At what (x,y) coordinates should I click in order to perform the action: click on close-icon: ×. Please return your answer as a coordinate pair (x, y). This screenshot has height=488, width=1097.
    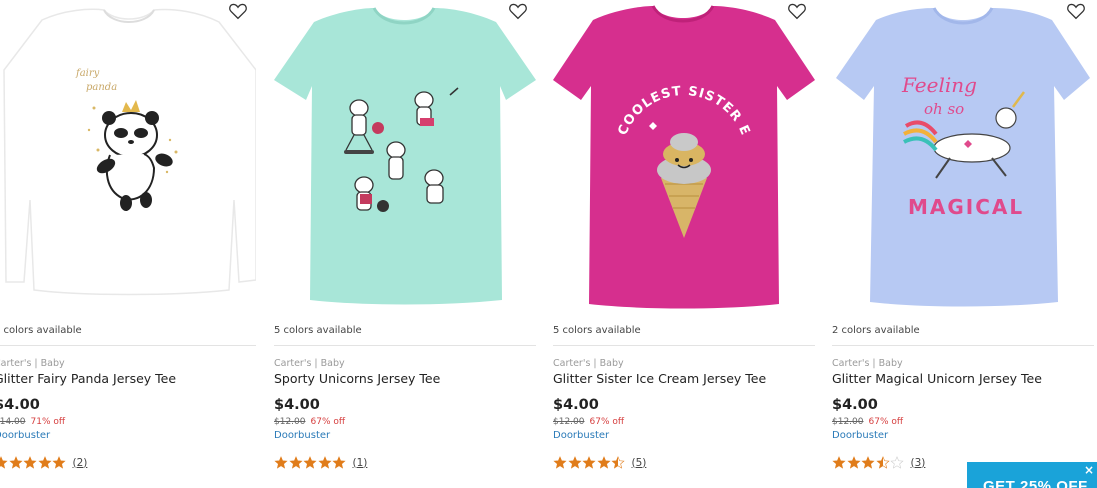
    Looking at the image, I should click on (1089, 470).